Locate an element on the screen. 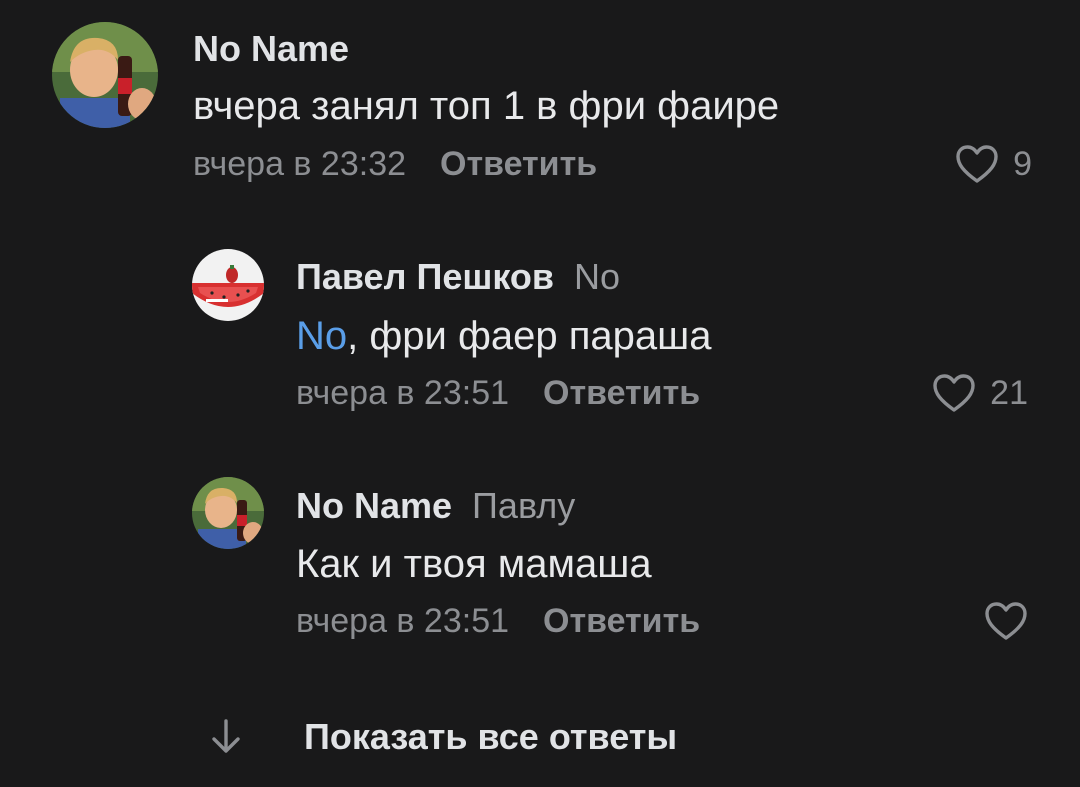  comment-body: Как и твоя мамаша is located at coordinates (474, 564).